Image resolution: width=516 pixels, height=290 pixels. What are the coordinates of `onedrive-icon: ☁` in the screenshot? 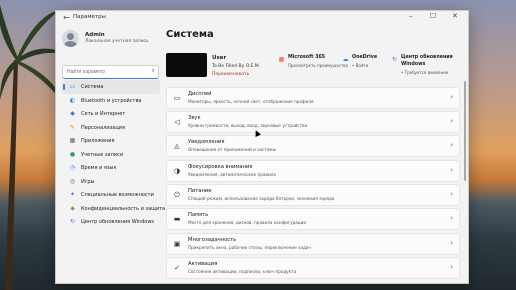 It's located at (345, 59).